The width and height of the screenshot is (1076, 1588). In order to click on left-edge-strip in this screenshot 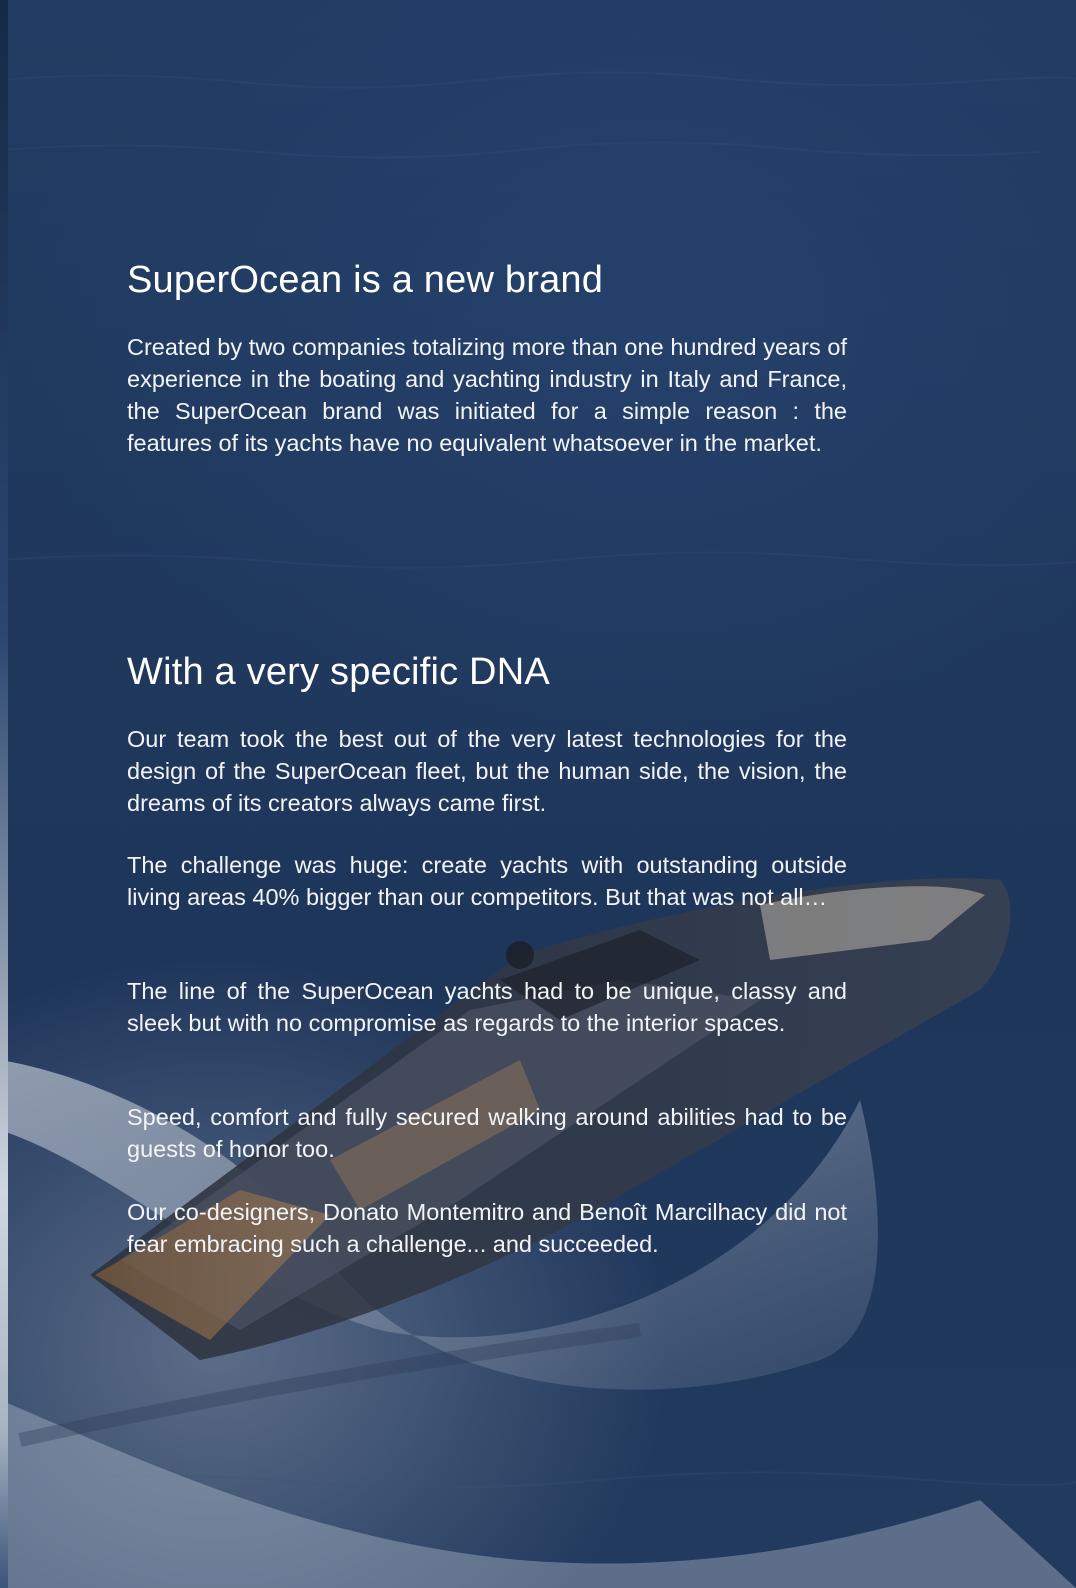, I will do `click(4, 794)`.